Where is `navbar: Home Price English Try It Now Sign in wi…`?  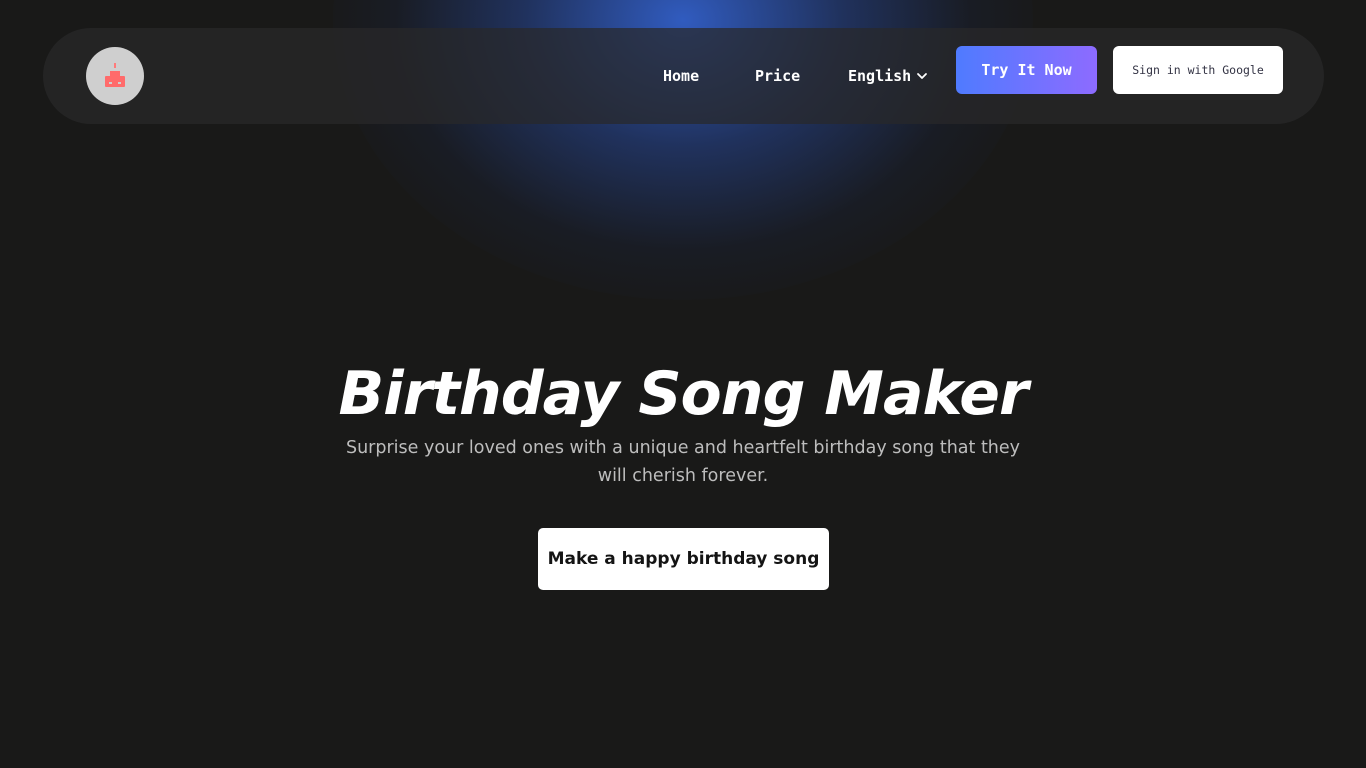
navbar: Home Price English Try It Now Sign in wi… is located at coordinates (683, 76).